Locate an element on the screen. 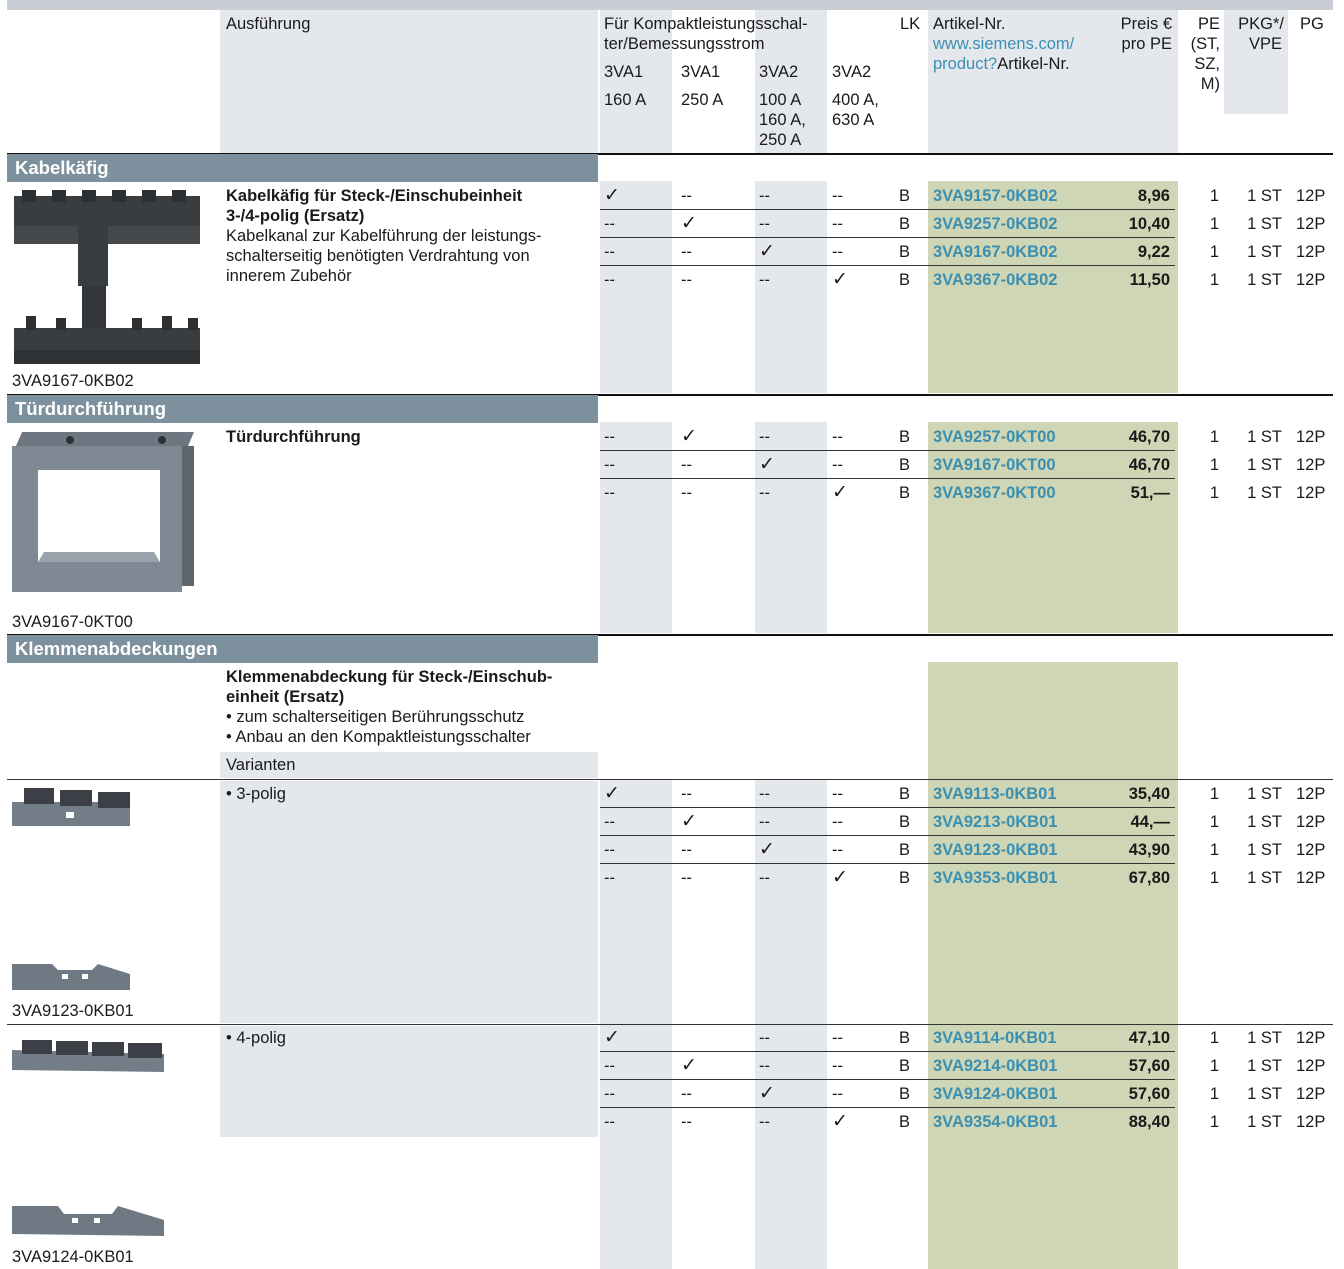 The image size is (1344, 1269). article-number-link: 3VA9123-0KB01 is located at coordinates (995, 850).